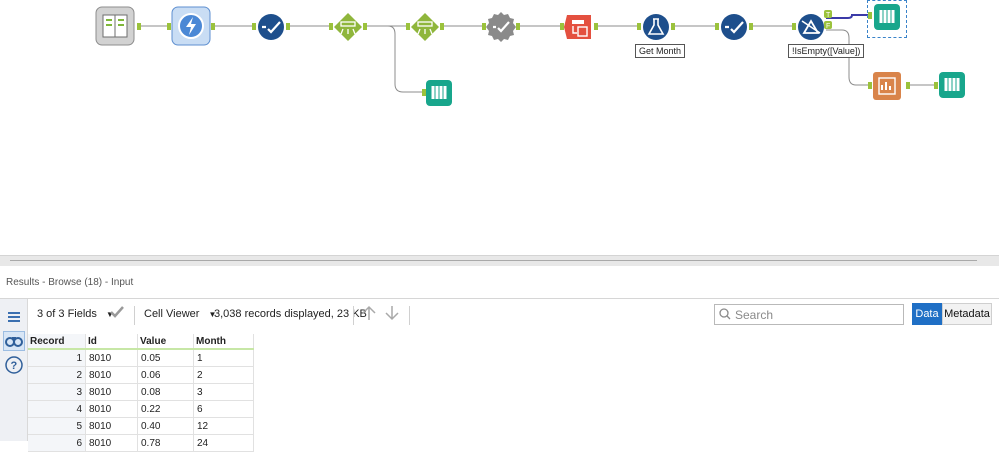  I want to click on month-cell: 1, so click(223, 358).